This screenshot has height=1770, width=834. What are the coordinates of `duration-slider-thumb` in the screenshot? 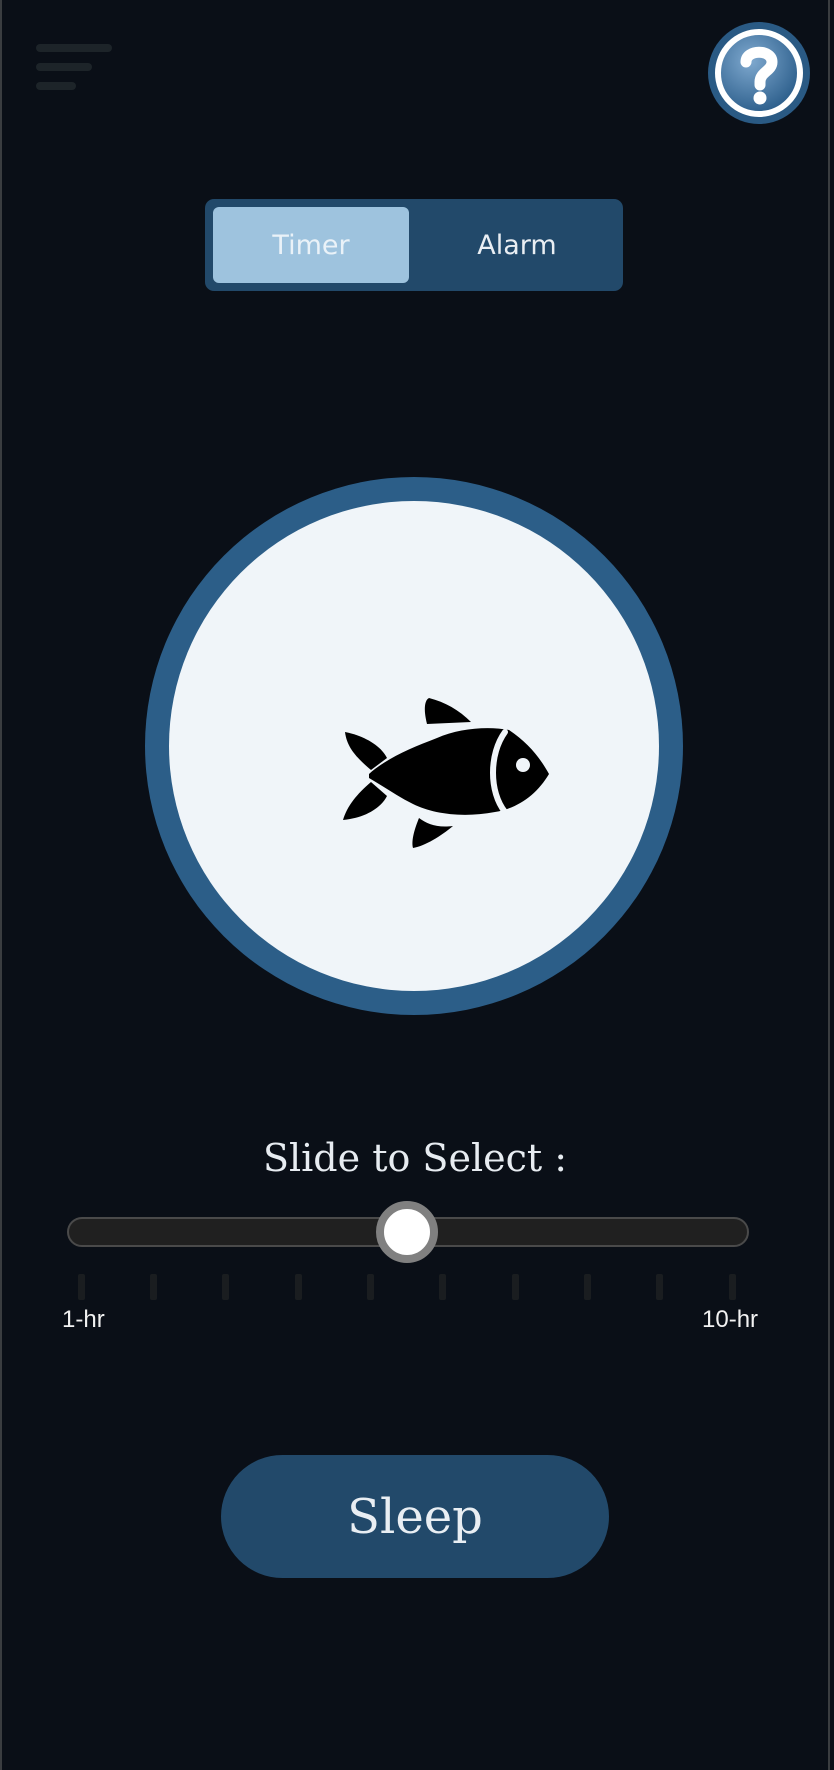 It's located at (406, 1232).